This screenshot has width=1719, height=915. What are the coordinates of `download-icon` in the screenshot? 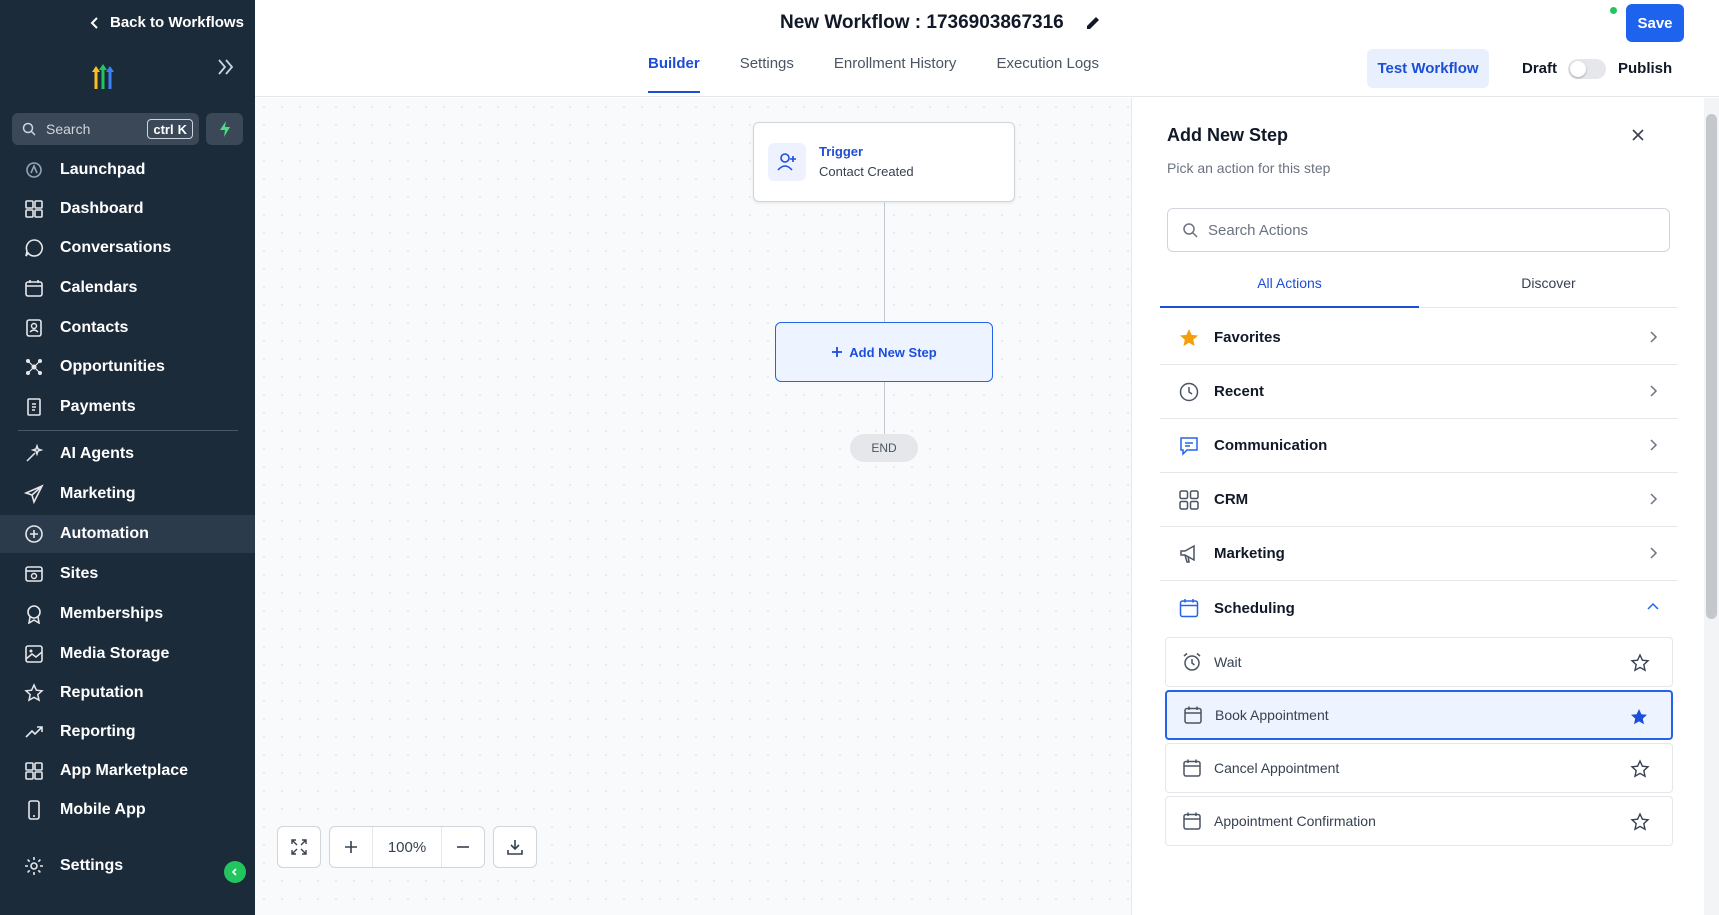 It's located at (515, 847).